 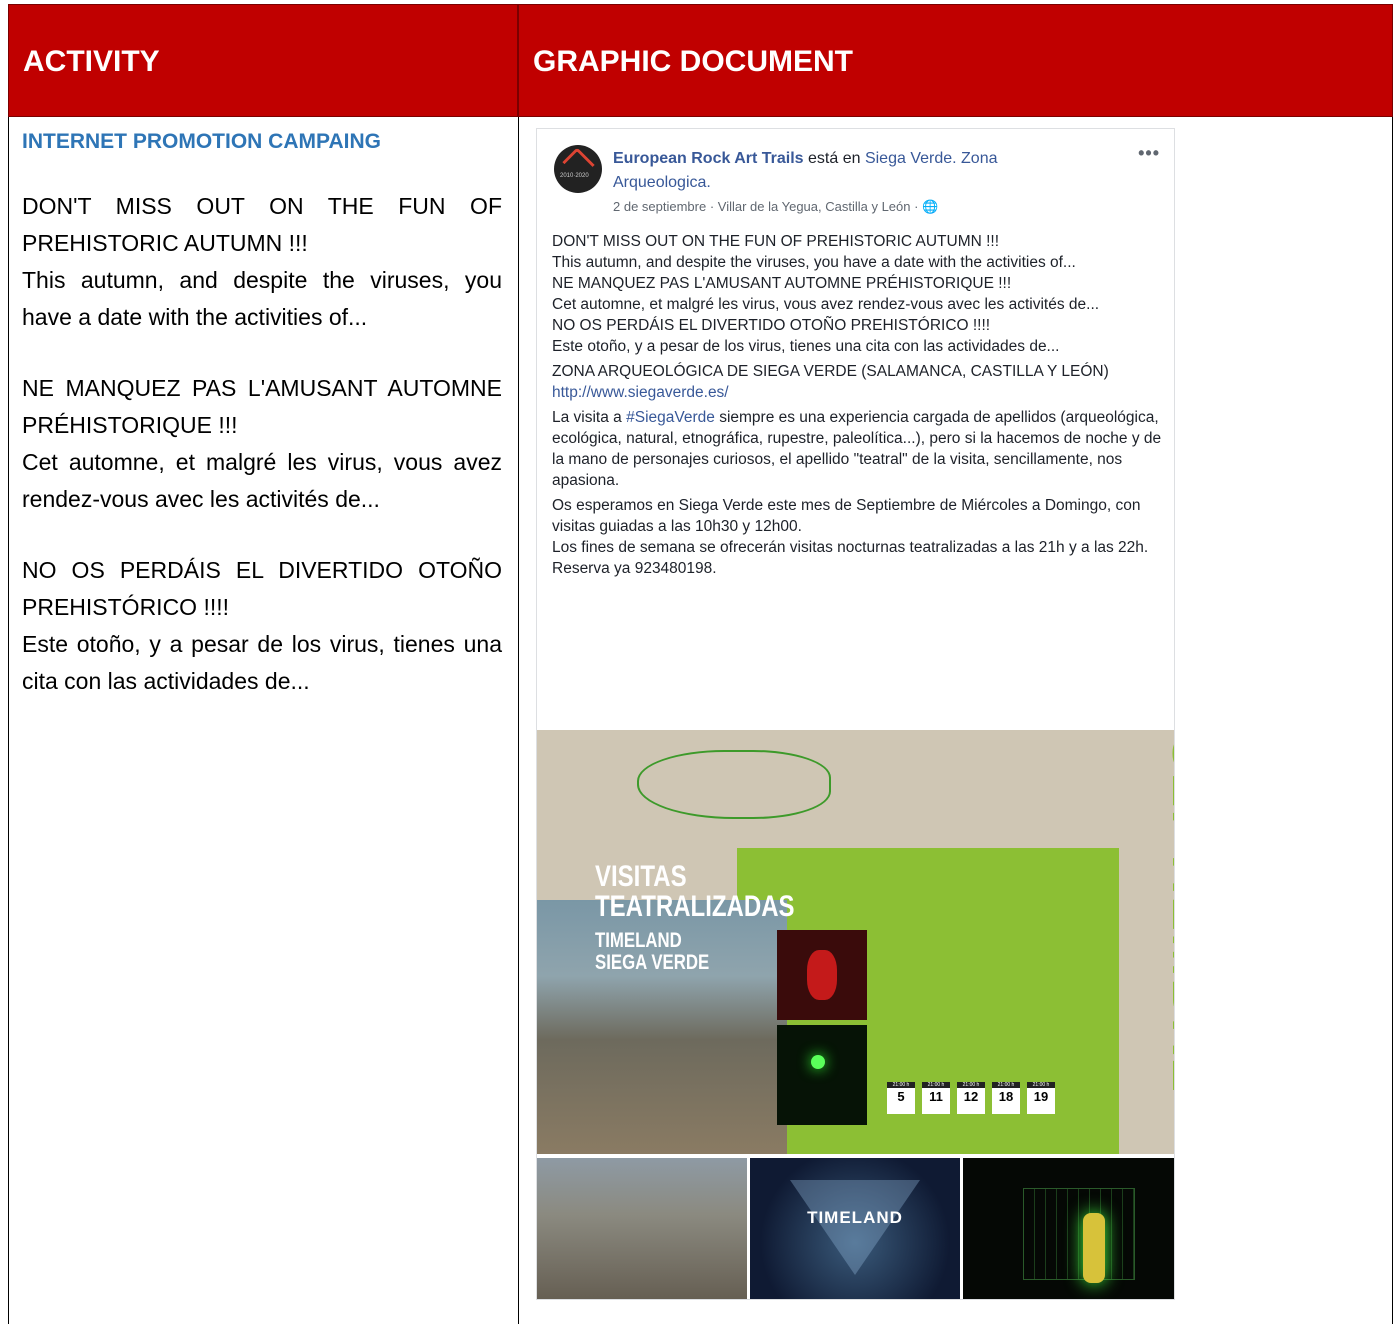 I want to click on date-day: 5, so click(x=901, y=1096).